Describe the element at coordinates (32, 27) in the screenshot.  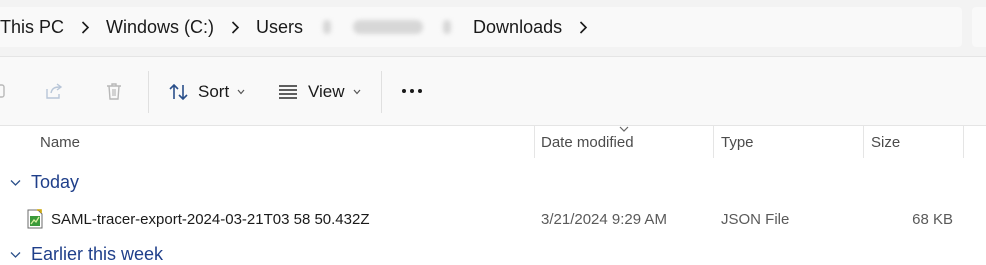
I see `breadcrumb-this-pc: This PC` at that location.